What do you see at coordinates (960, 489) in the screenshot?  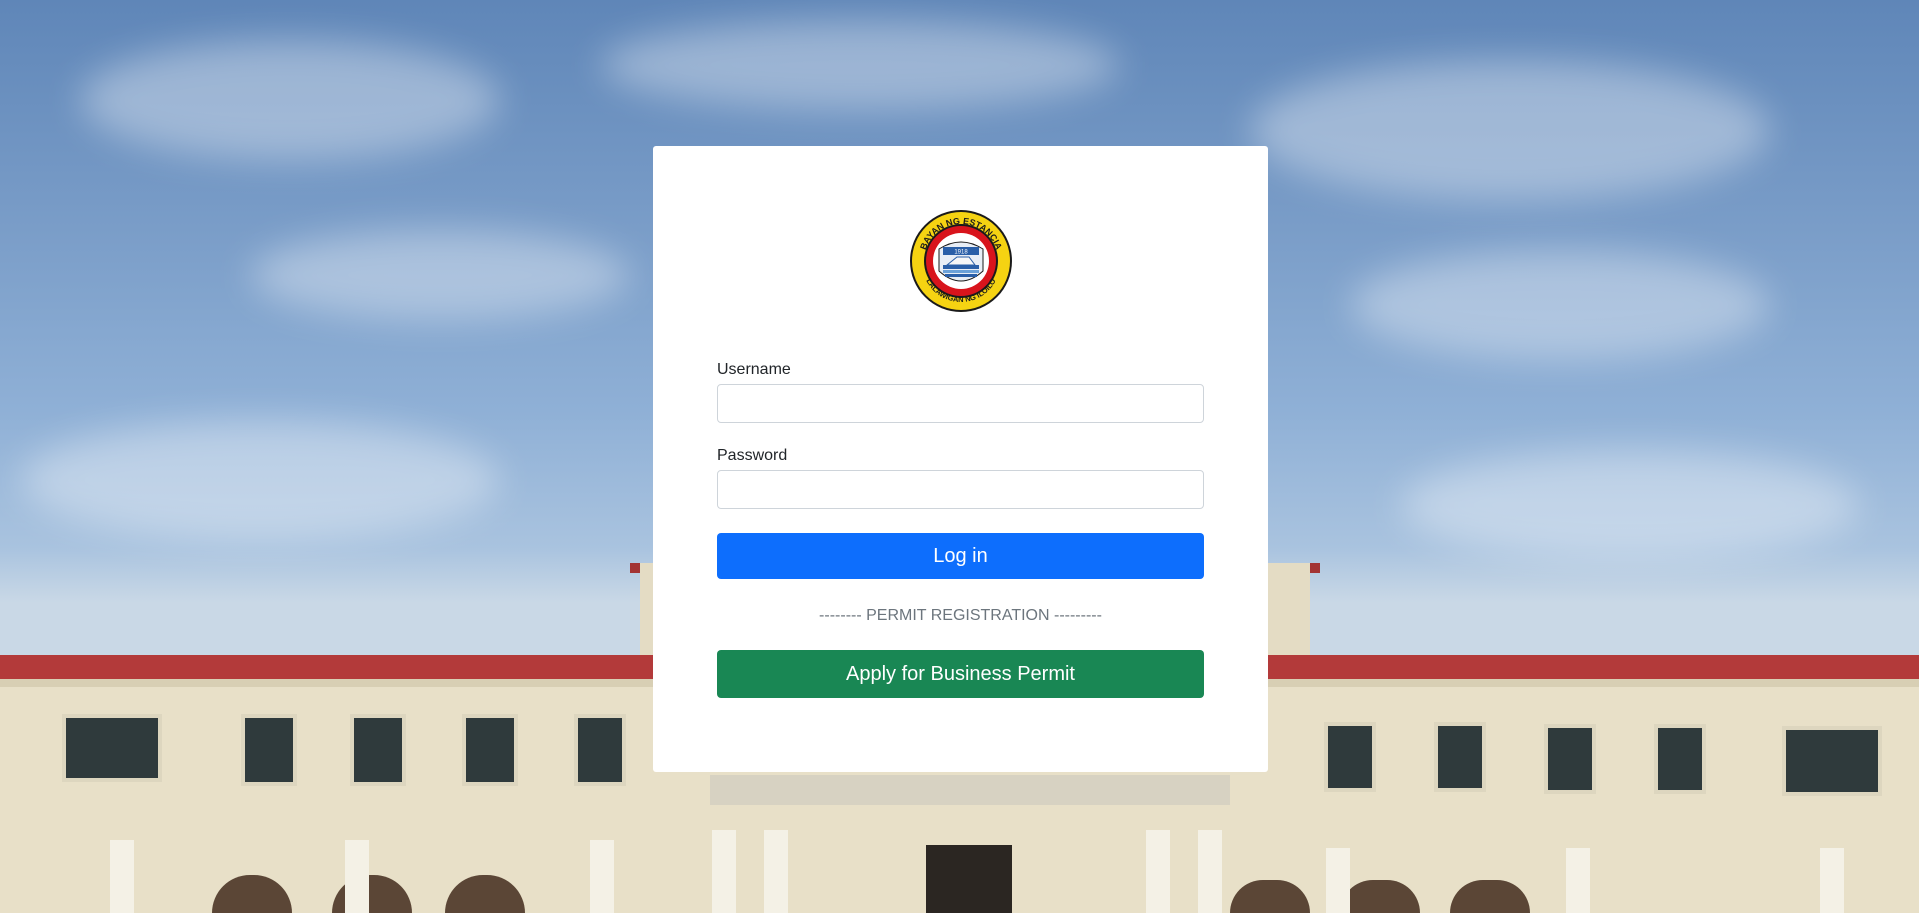 I see `password-input` at bounding box center [960, 489].